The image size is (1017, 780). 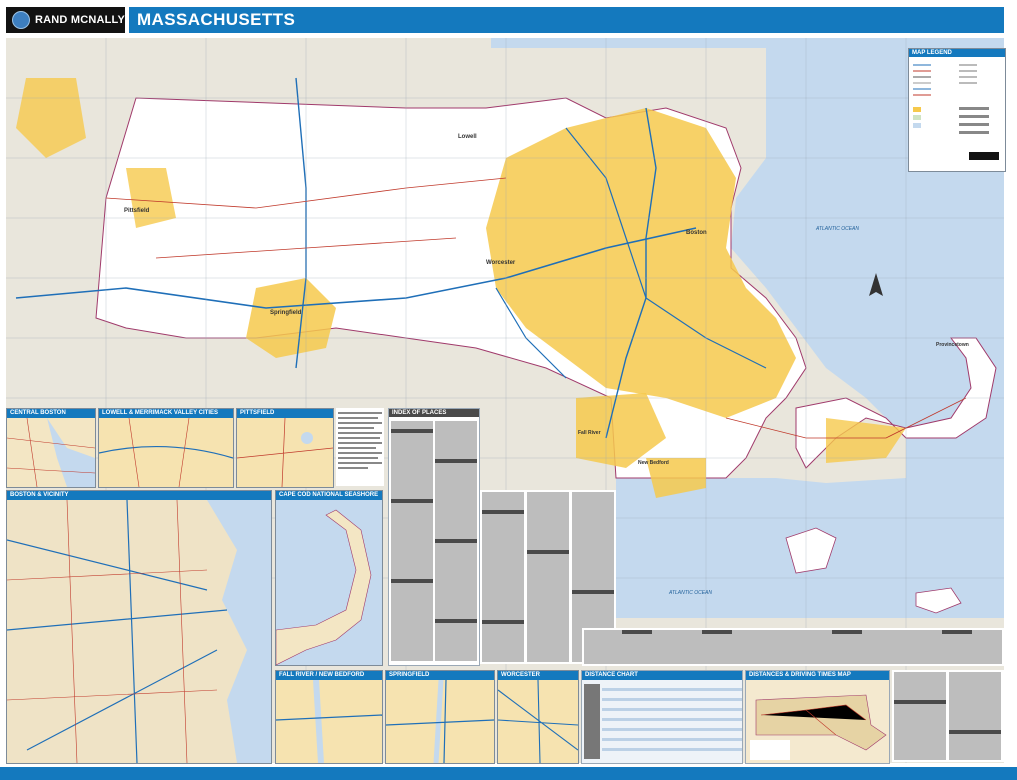 I want to click on inset-title: CAPE COD NATIONAL SEASHORE, so click(x=329, y=495).